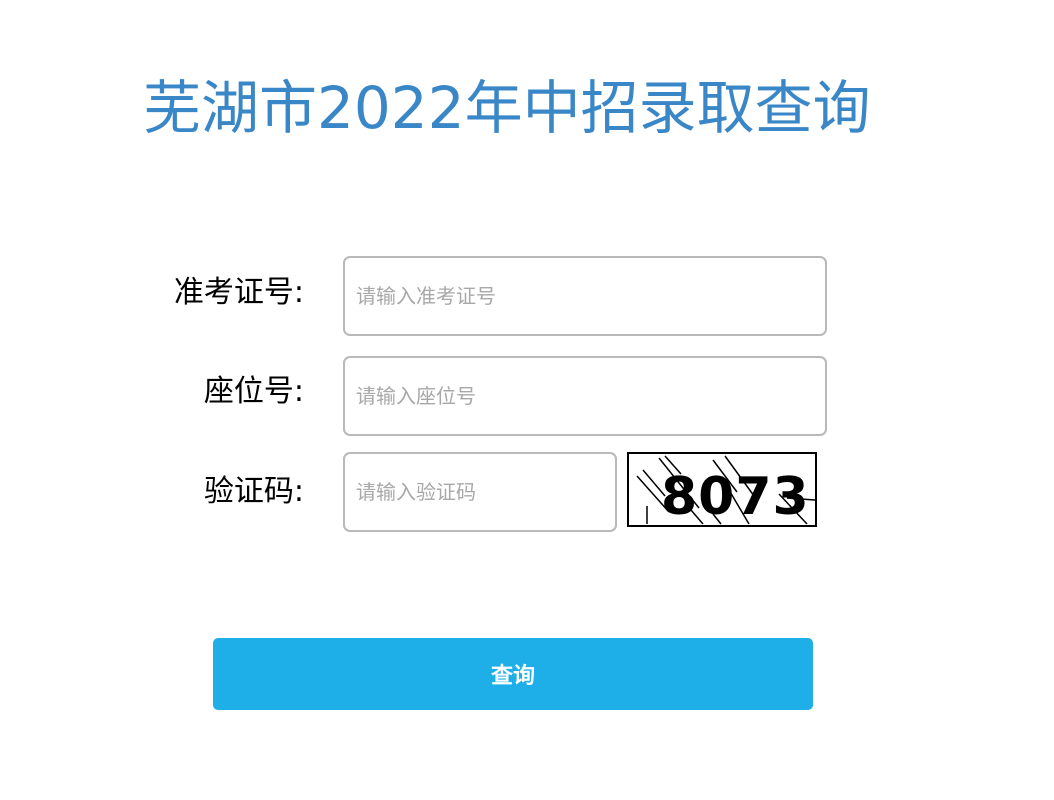 The height and width of the screenshot is (800, 1054). Describe the element at coordinates (480, 492) in the screenshot. I see `captcha-input` at that location.